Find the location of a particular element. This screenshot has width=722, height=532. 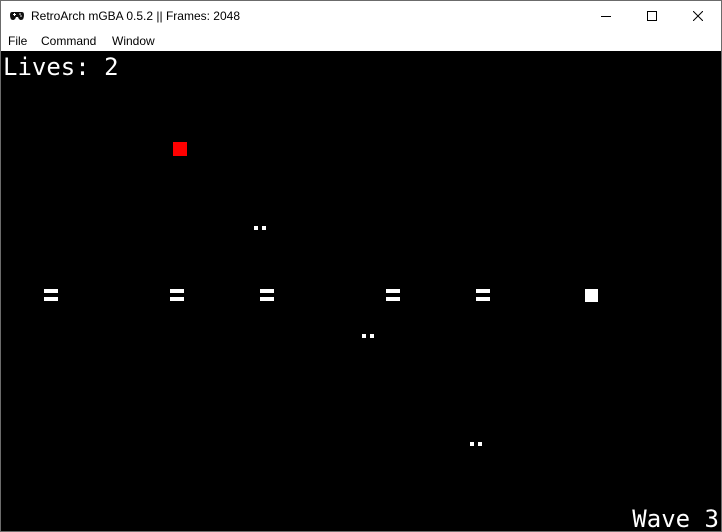

close-icon is located at coordinates (698, 16).